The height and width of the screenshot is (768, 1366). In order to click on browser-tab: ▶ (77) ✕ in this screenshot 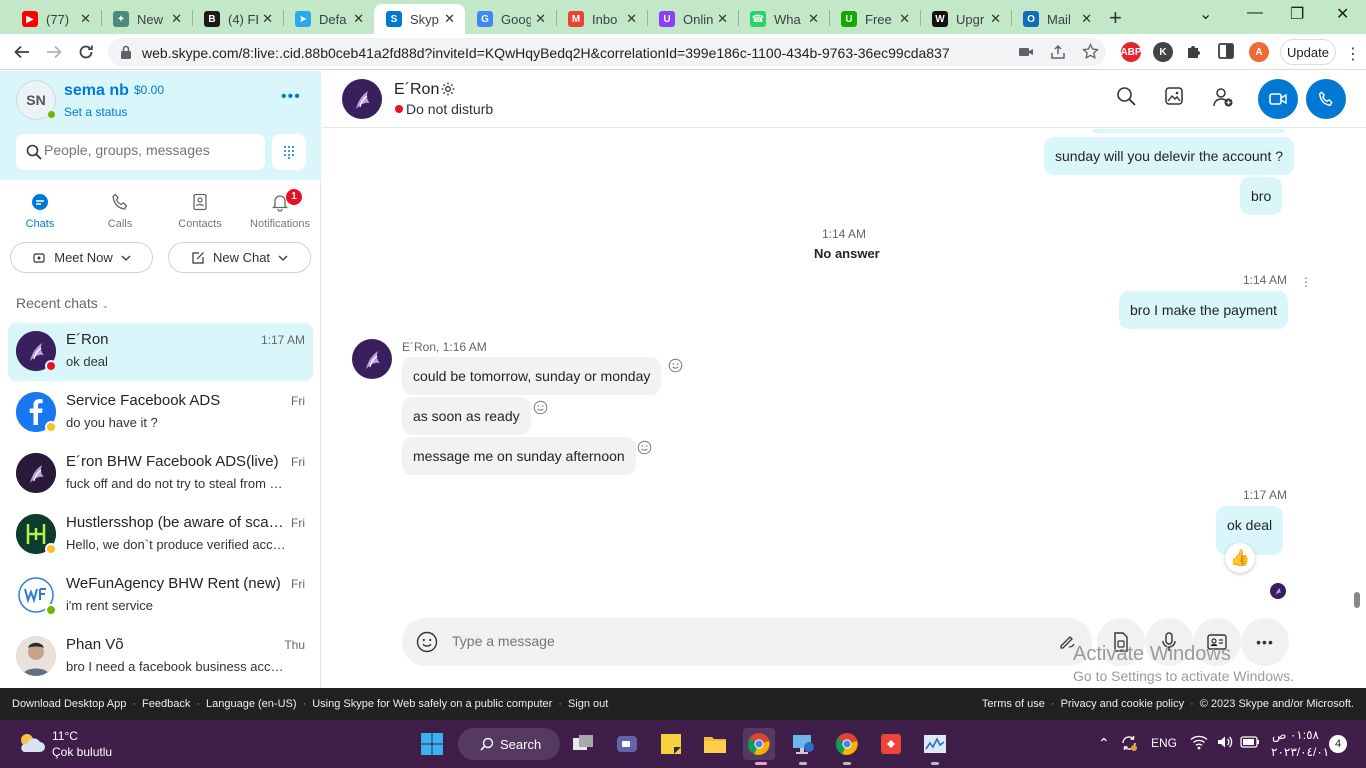, I will do `click(55, 19)`.